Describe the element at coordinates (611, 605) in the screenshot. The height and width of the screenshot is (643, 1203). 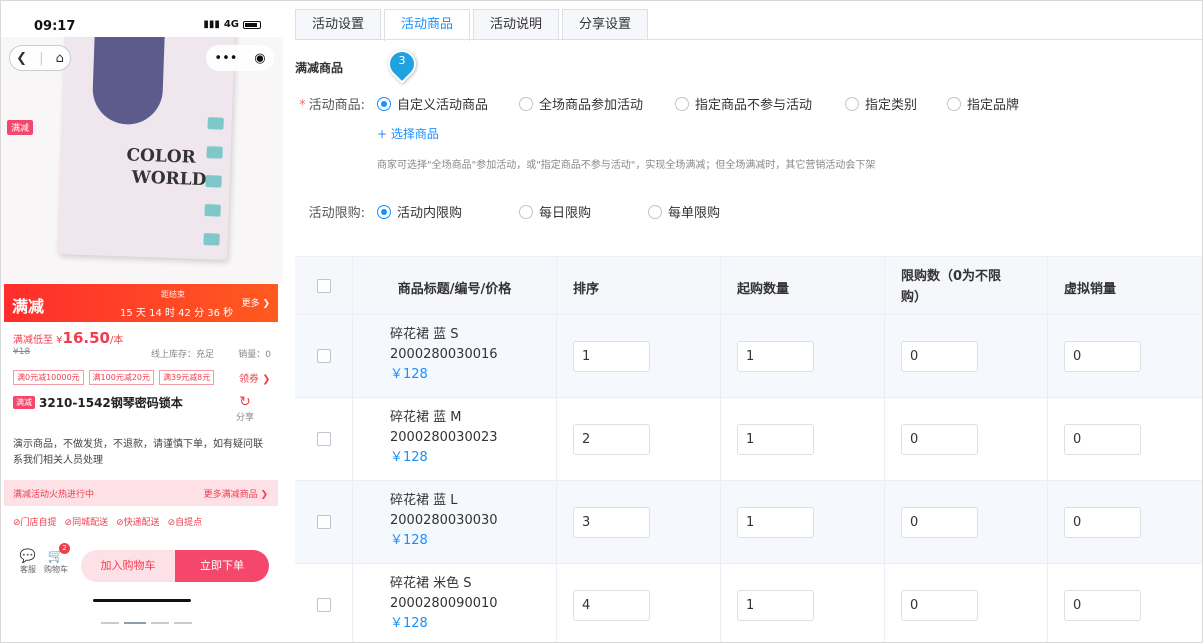
I see `sort-input: 4` at that location.